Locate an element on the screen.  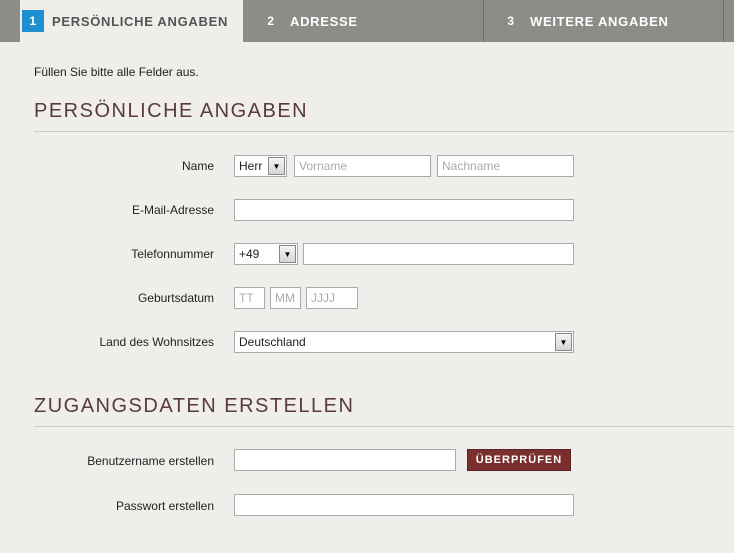
tab-address: 2 Adresse is located at coordinates (364, 21).